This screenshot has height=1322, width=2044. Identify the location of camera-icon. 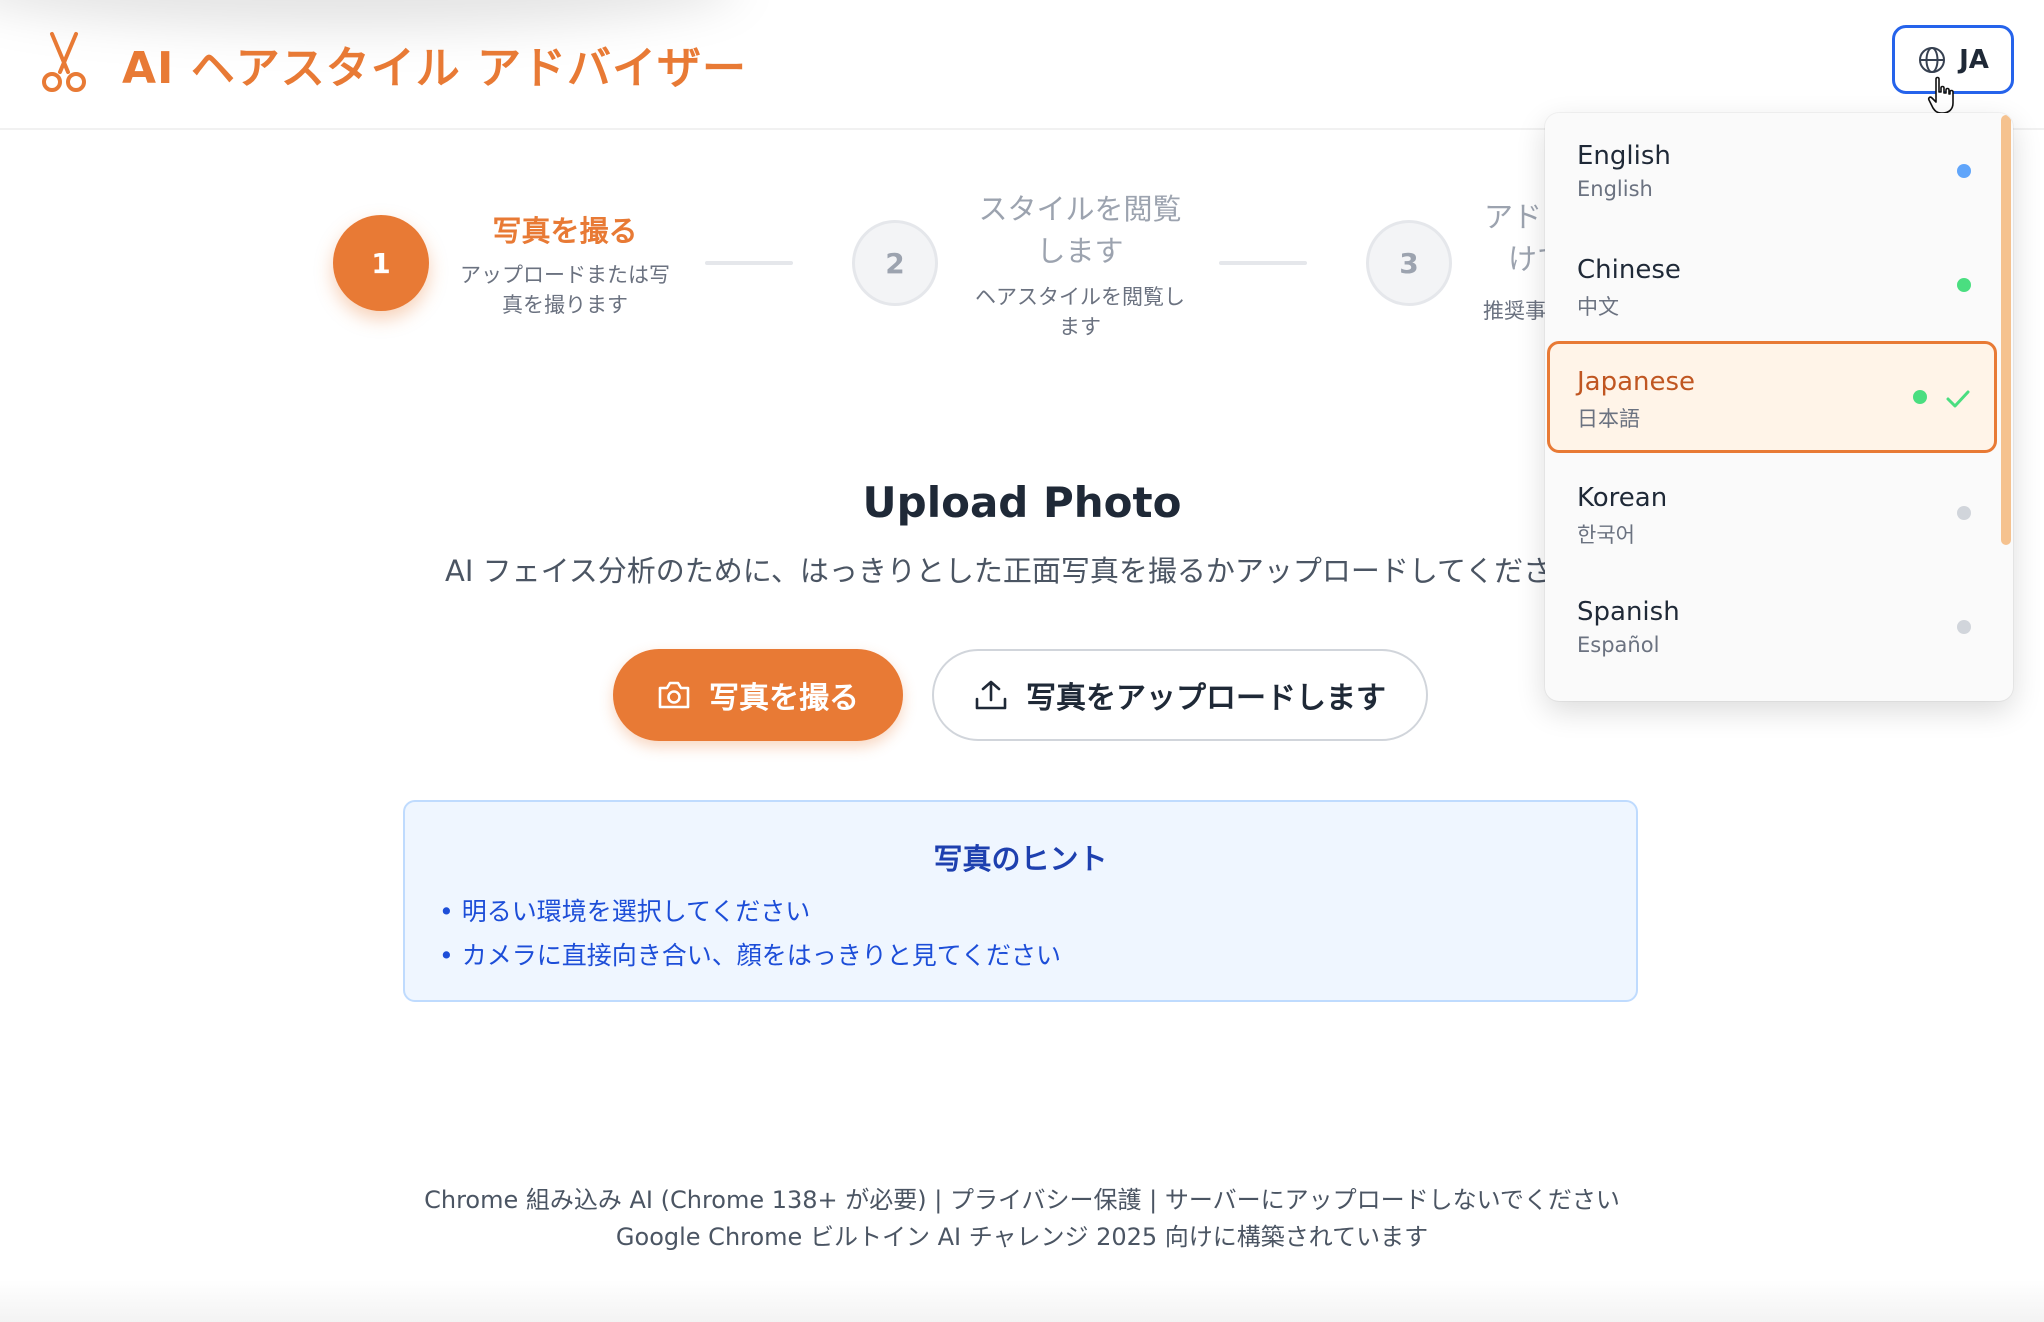
(674, 695).